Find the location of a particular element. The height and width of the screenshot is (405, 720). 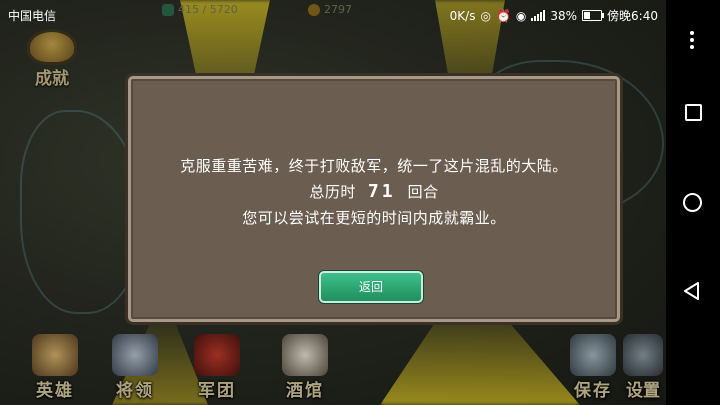

back-triangle-icon is located at coordinates (692, 291).